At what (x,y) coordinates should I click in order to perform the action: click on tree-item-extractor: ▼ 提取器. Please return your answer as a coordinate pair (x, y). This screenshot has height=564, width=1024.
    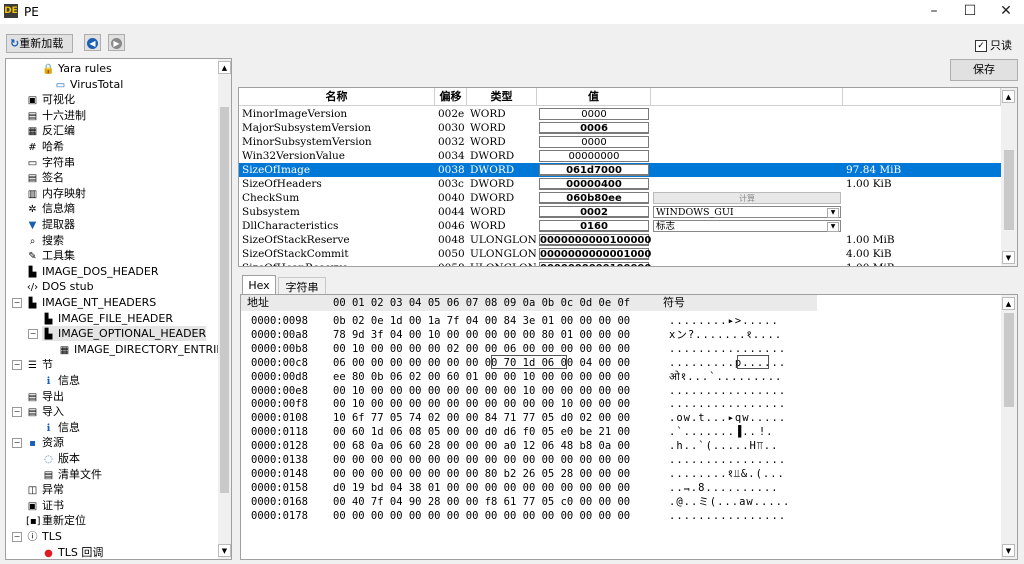
    Looking at the image, I should click on (50, 224).